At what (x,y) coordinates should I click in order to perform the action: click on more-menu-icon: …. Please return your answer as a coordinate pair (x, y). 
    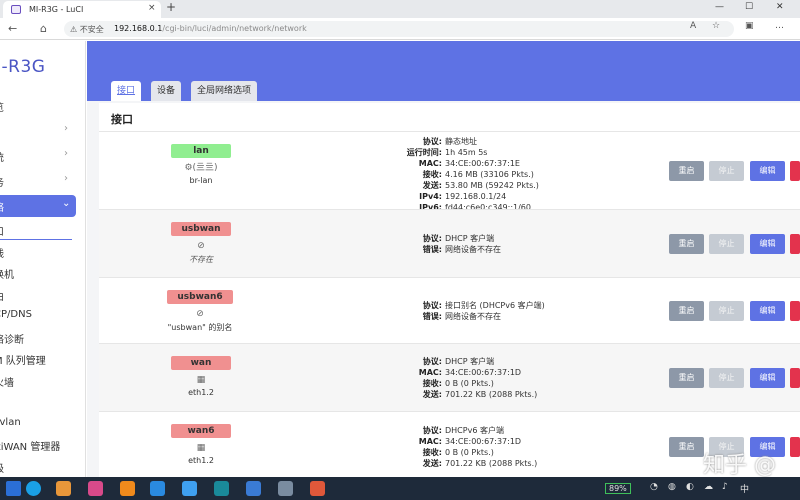
    Looking at the image, I should click on (779, 26).